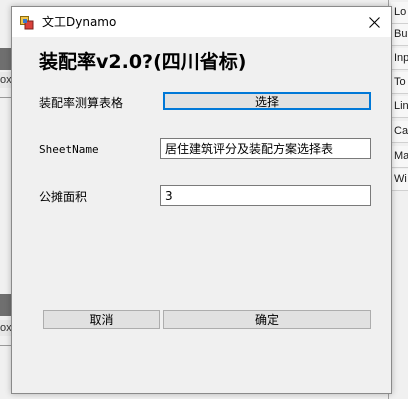 This screenshot has width=408, height=399. What do you see at coordinates (399, 35) in the screenshot?
I see `background-tab: Bu` at bounding box center [399, 35].